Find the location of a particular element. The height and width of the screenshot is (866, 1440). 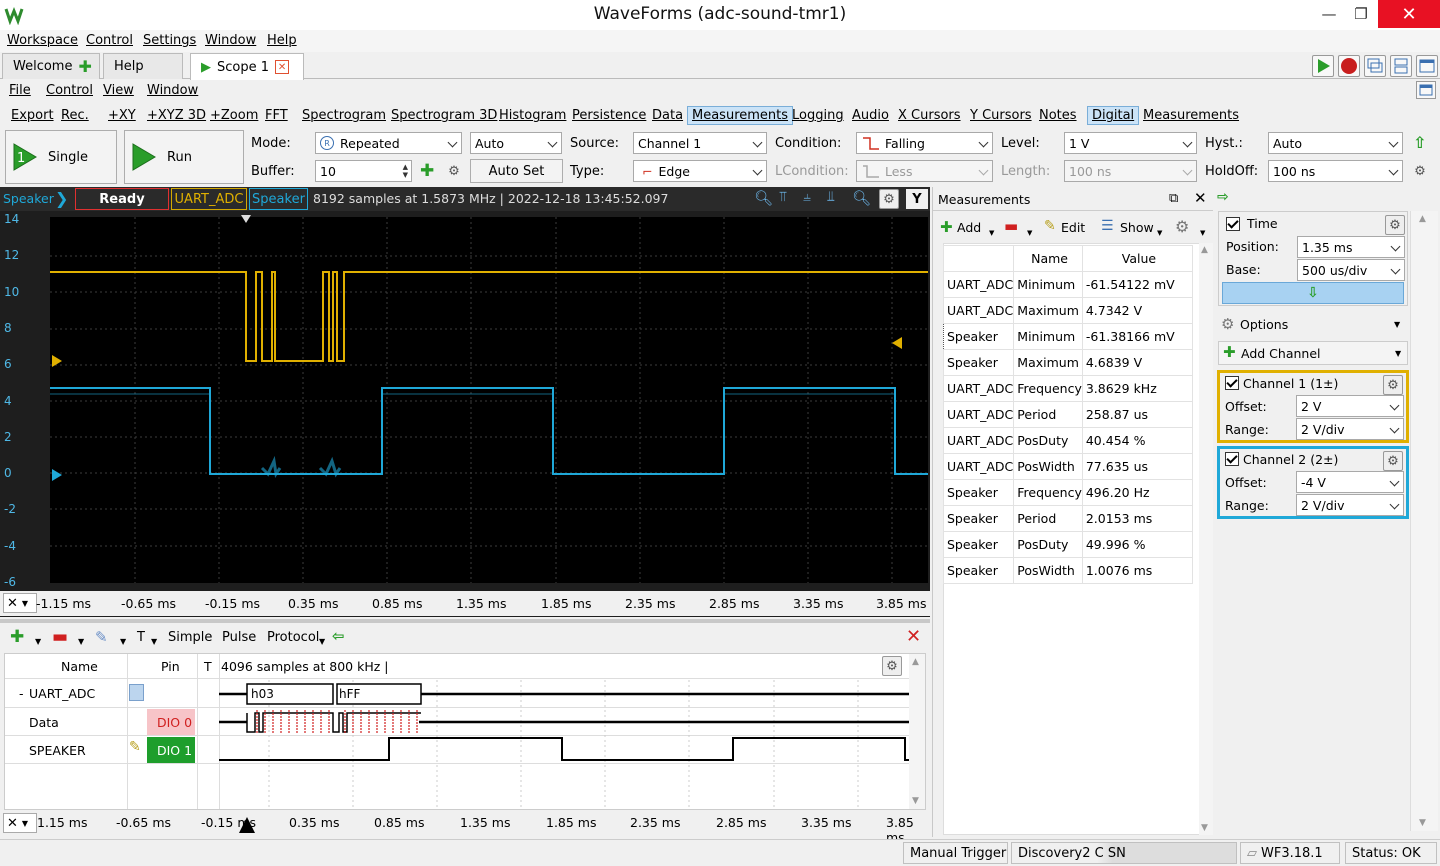

edit-icon: ✎ is located at coordinates (1050, 226).